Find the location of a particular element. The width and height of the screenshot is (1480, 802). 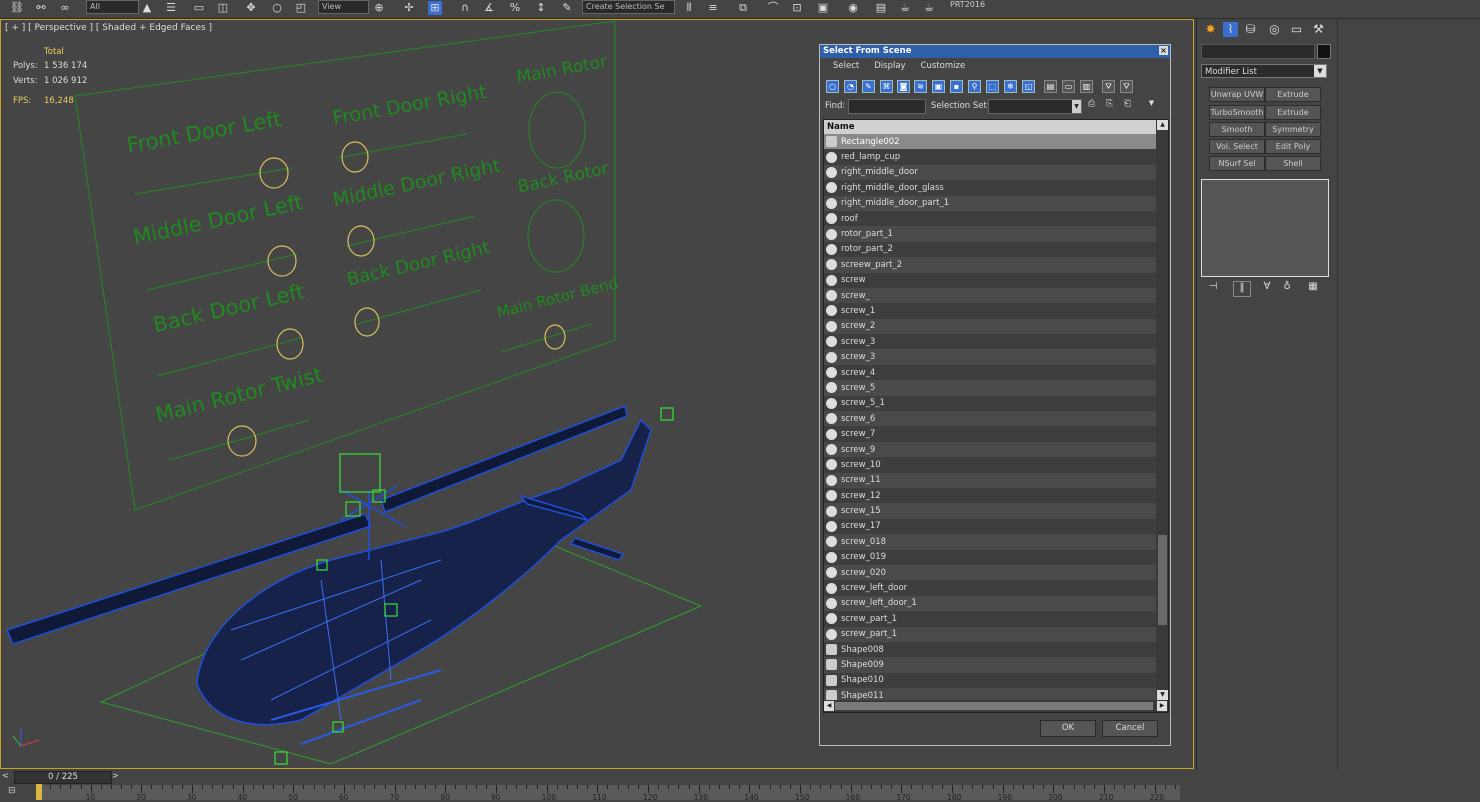

list-item: screw_15 is located at coordinates (990, 510).